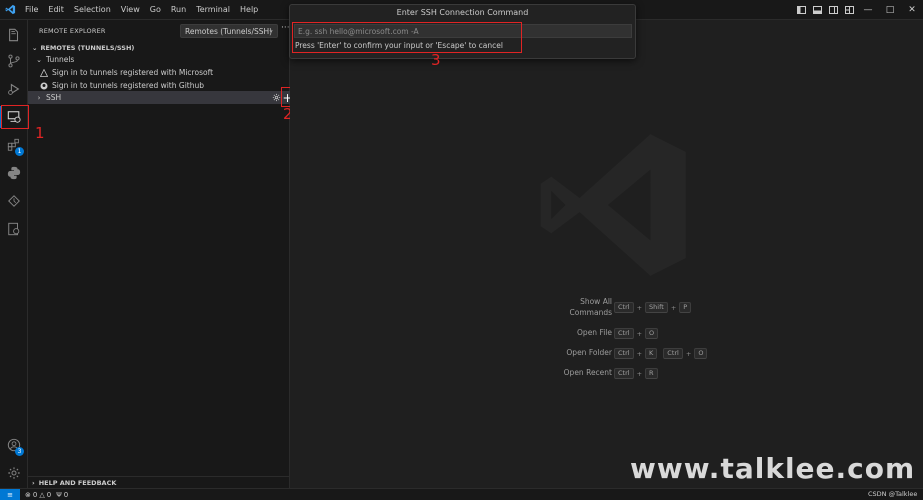 The image size is (923, 500). What do you see at coordinates (14, 445) in the screenshot?
I see `accounts-icon: 3` at bounding box center [14, 445].